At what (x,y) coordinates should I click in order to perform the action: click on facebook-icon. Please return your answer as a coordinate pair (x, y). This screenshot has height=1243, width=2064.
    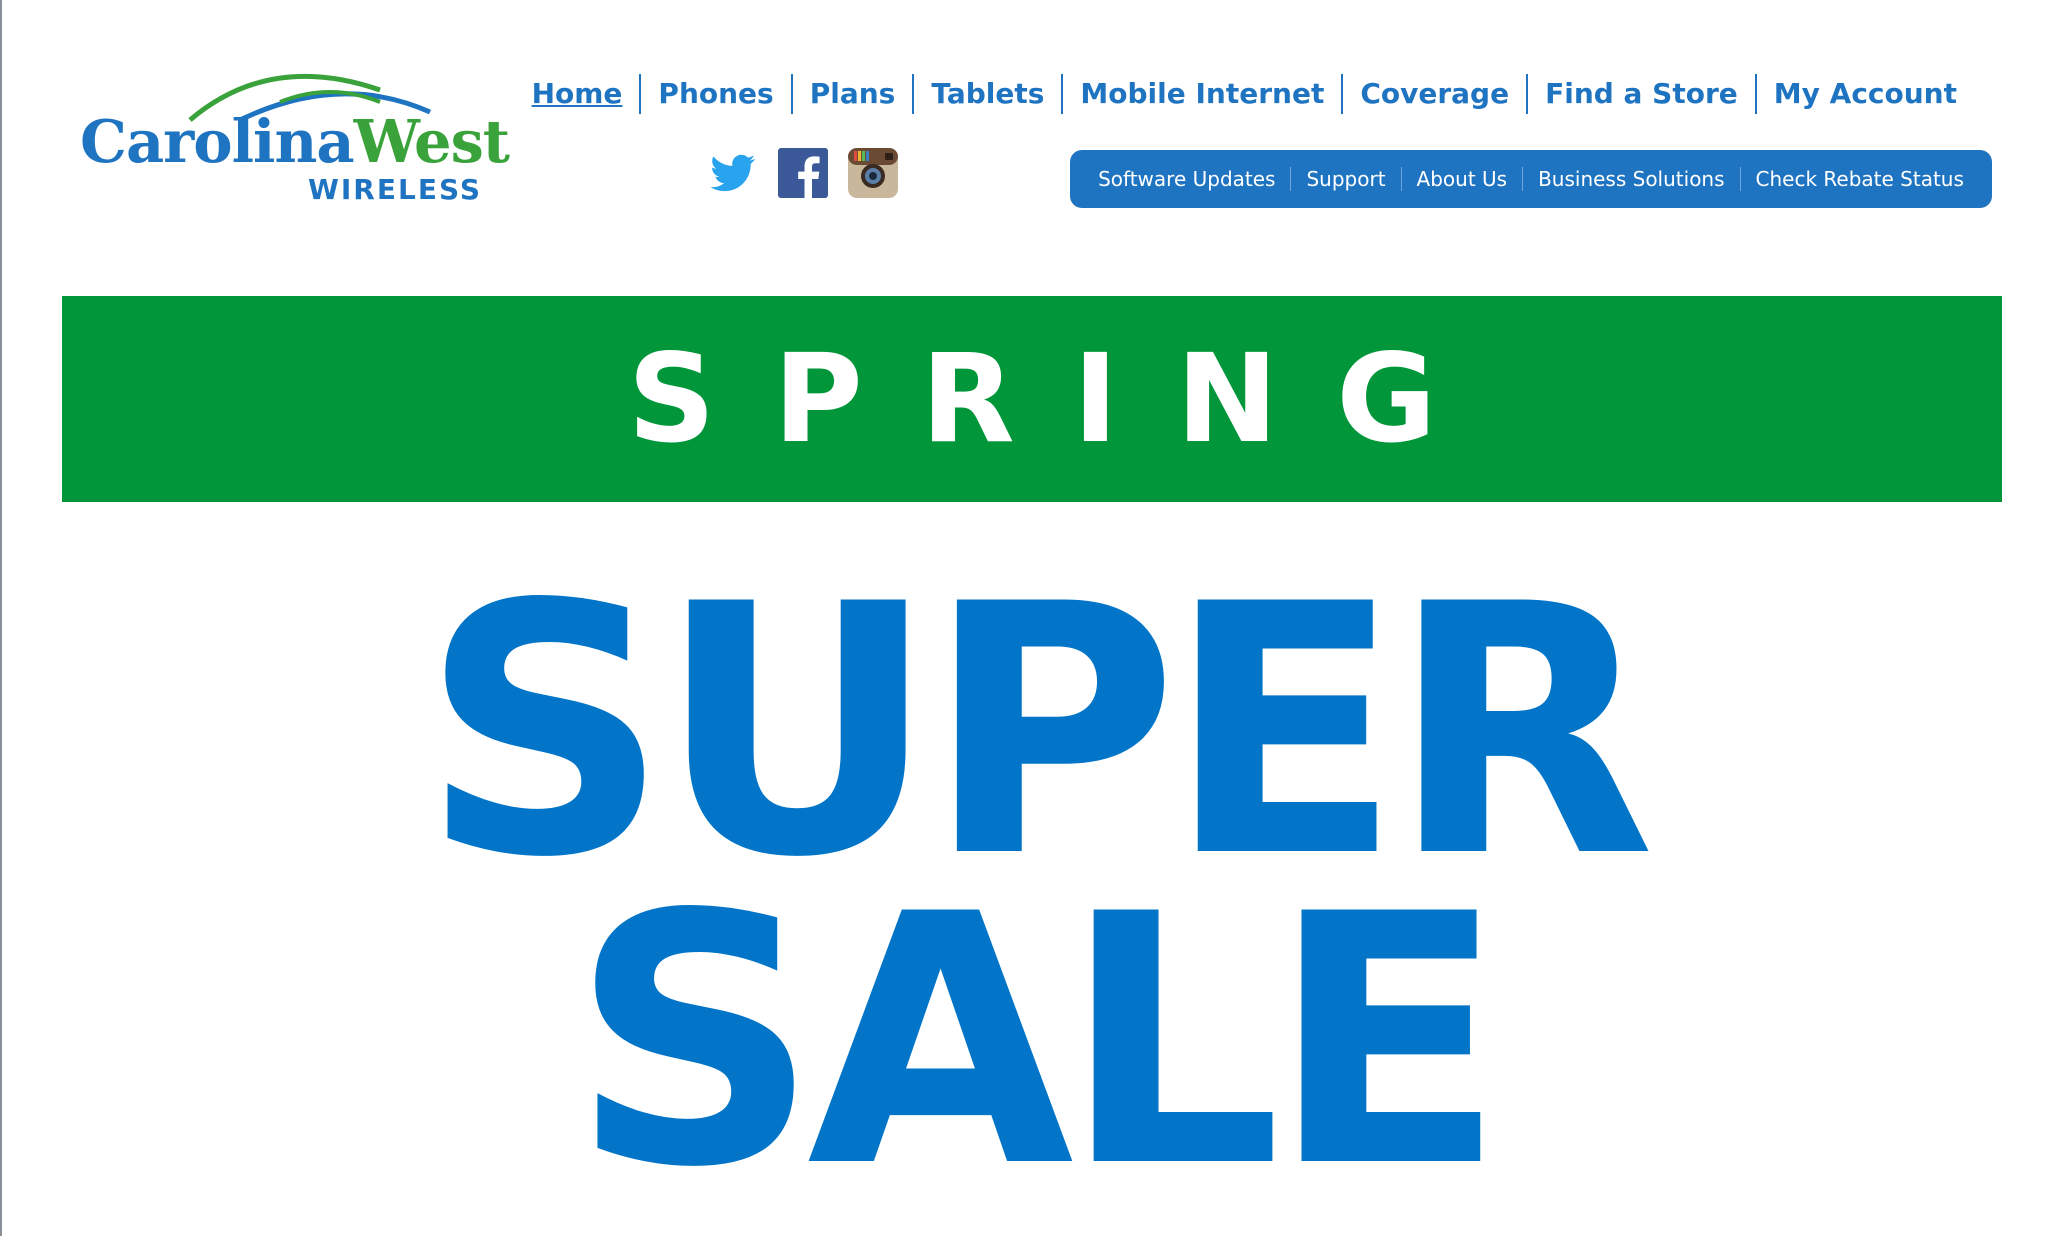
    Looking at the image, I should click on (803, 173).